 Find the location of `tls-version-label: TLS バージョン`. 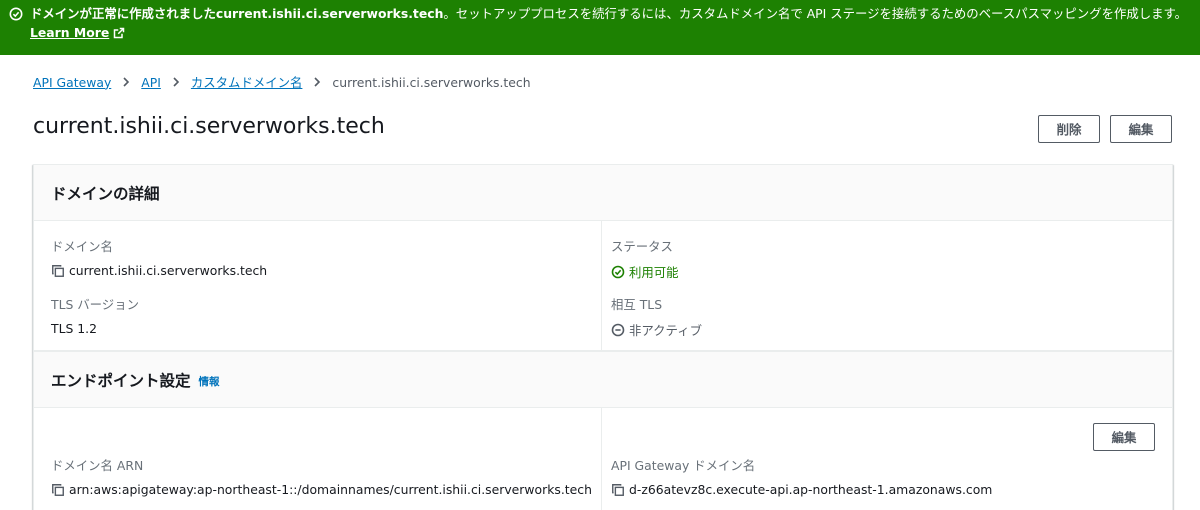

tls-version-label: TLS バージョン is located at coordinates (95, 304).